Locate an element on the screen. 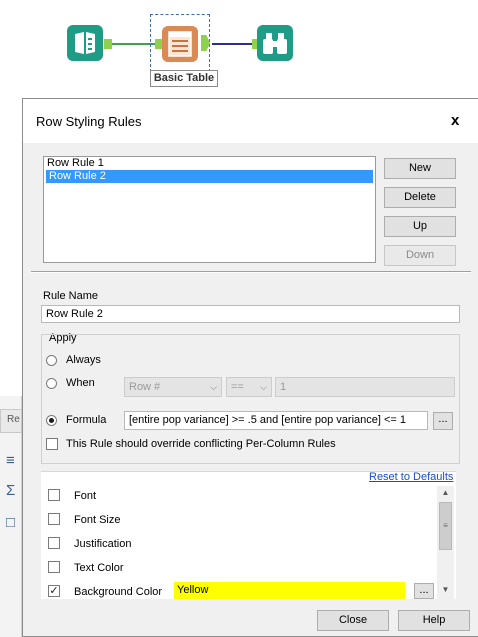 The height and width of the screenshot is (637, 478). close-button: Close is located at coordinates (353, 620).